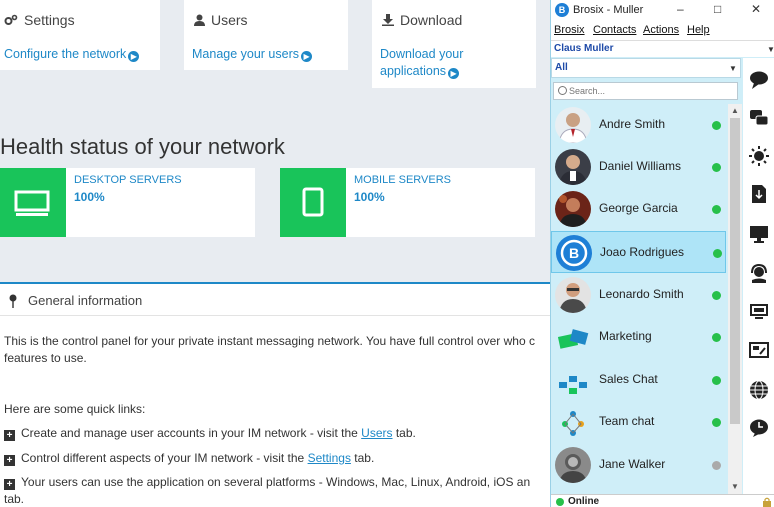 The image size is (774, 507). What do you see at coordinates (127, 202) in the screenshot?
I see `desktop-servers-card: DESKTOP SERVERS 100%` at bounding box center [127, 202].